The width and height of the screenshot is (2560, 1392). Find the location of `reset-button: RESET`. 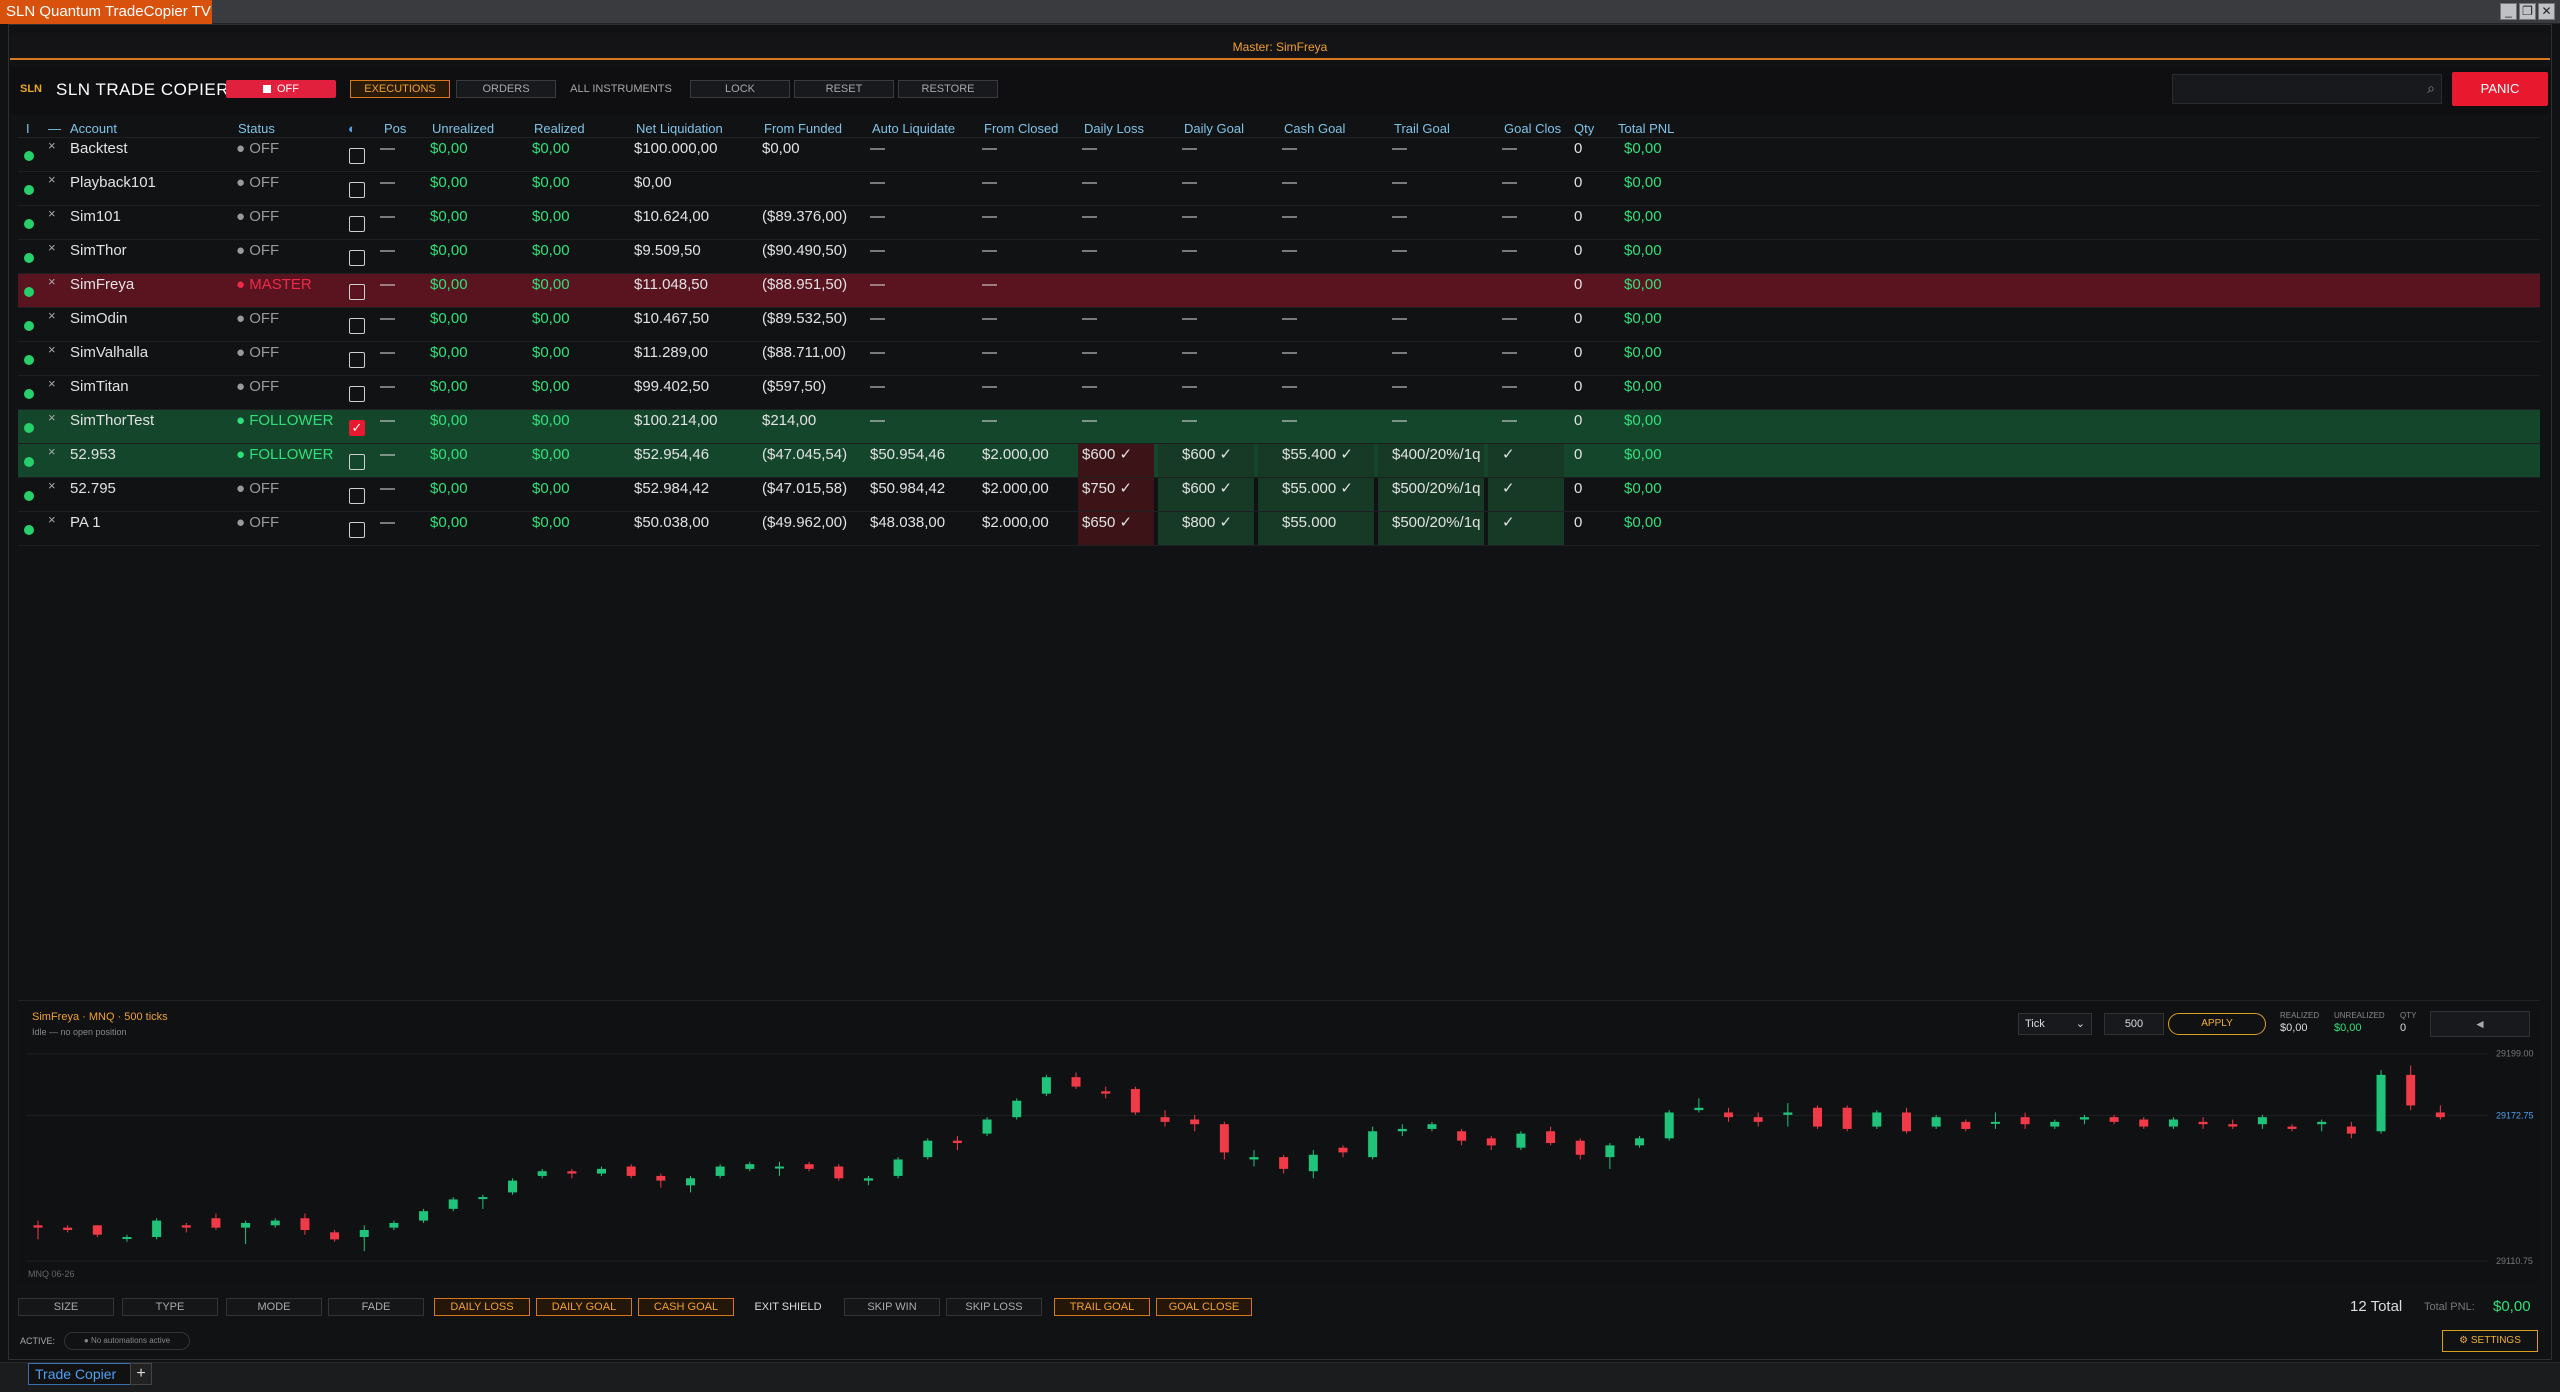

reset-button: RESET is located at coordinates (844, 89).